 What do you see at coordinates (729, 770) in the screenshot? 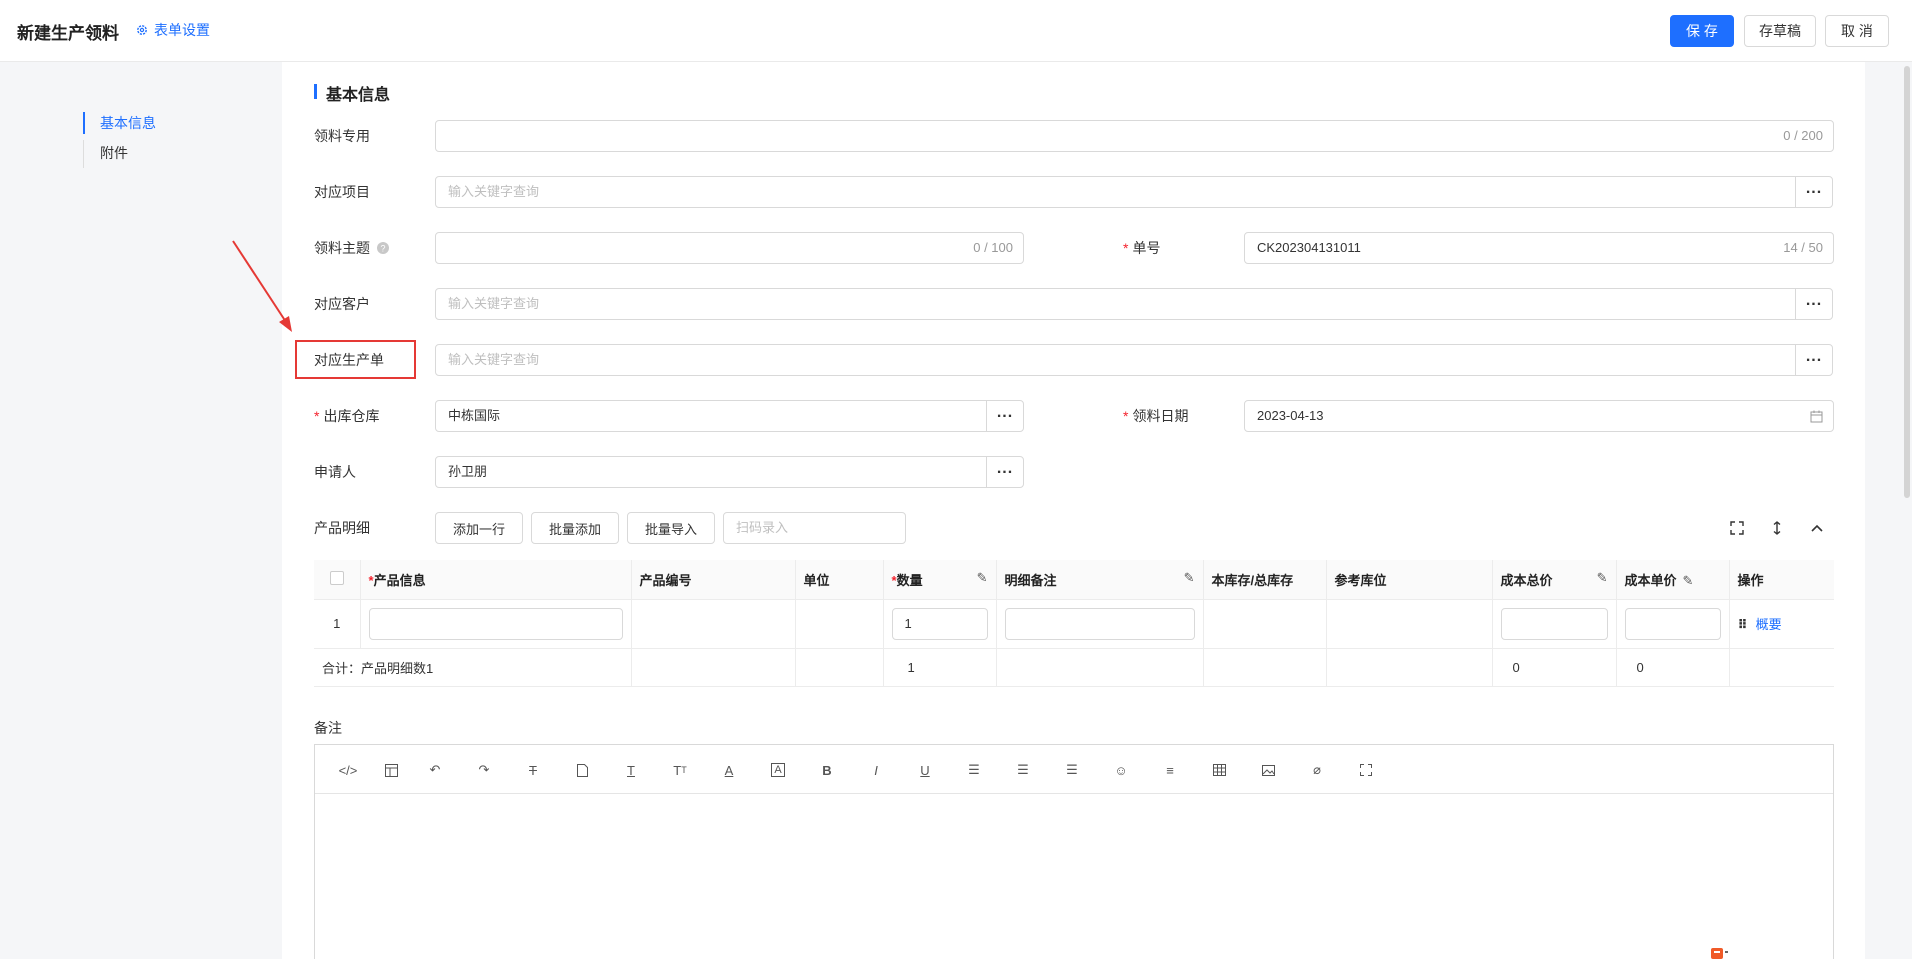
I see `font-color-icon: A` at bounding box center [729, 770].